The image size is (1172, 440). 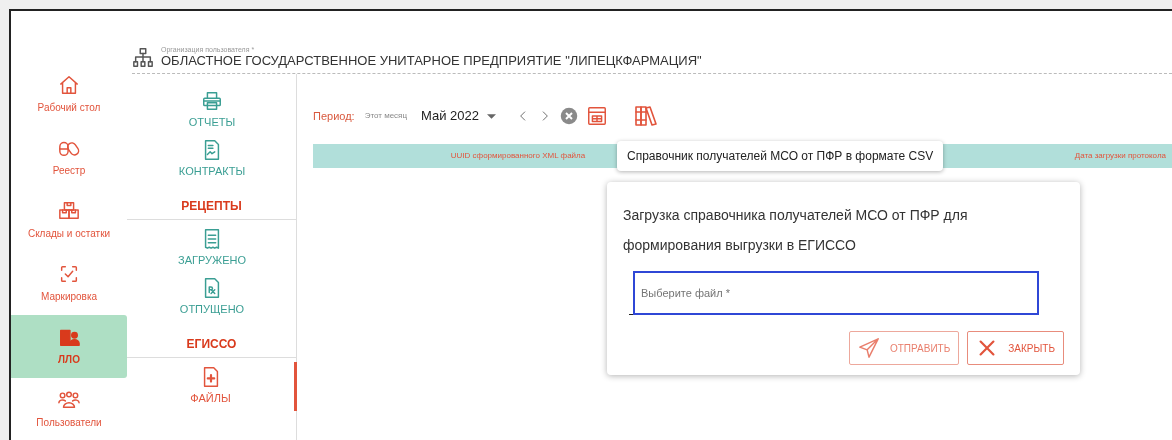 I want to click on sidebar-item: ЛЛО, so click(x=69, y=346).